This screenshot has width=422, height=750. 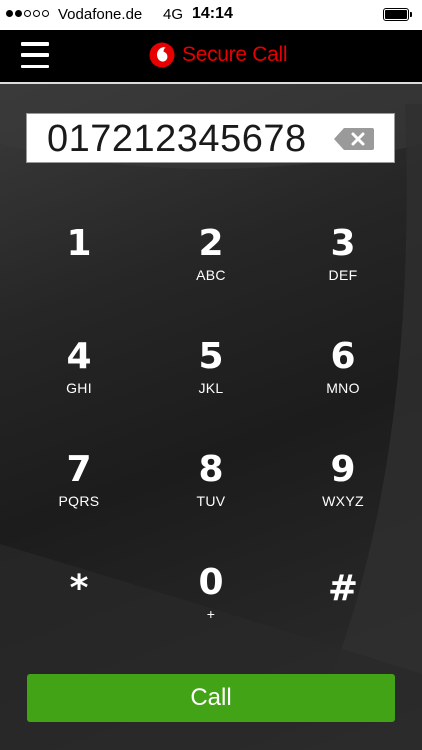 I want to click on key-letters: PQRS, so click(x=79, y=501).